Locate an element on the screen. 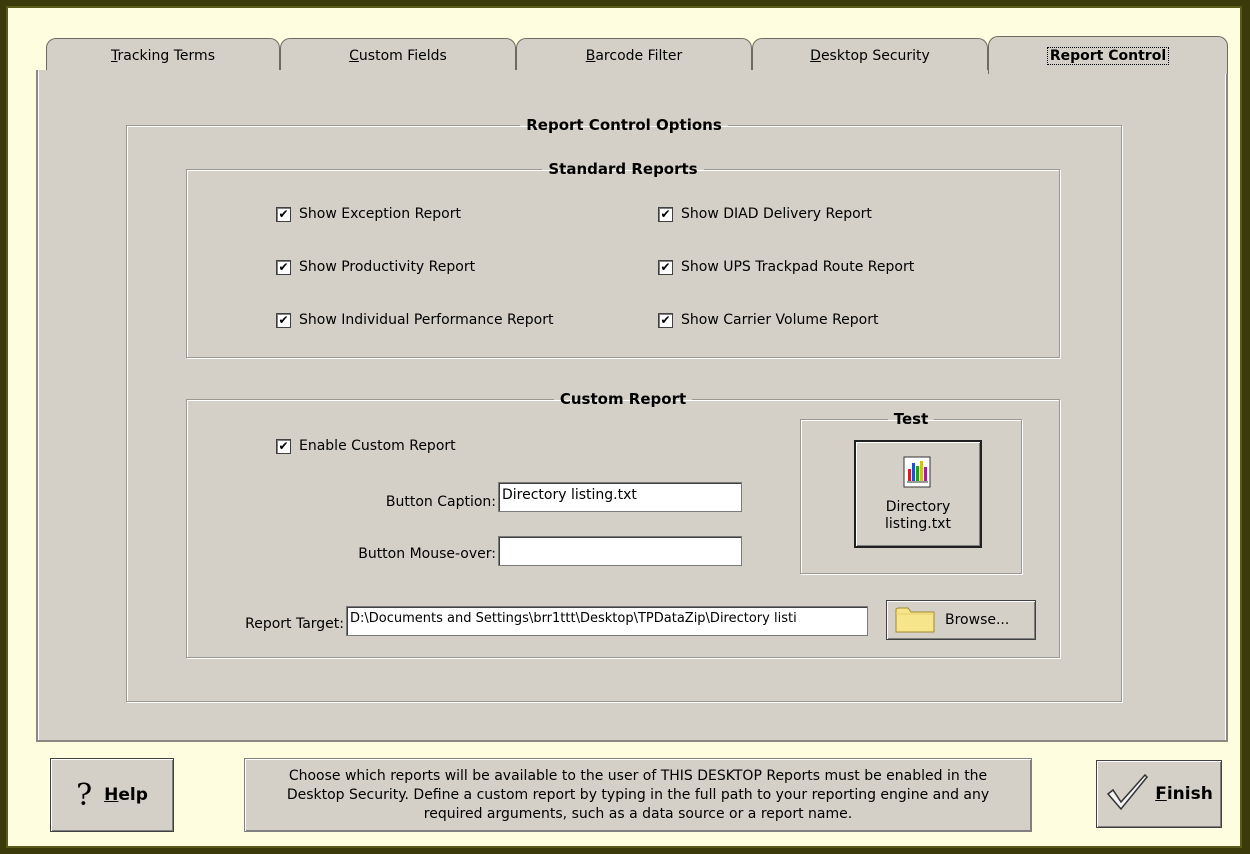  button-caption-input: Directory listing.txt is located at coordinates (620, 497).